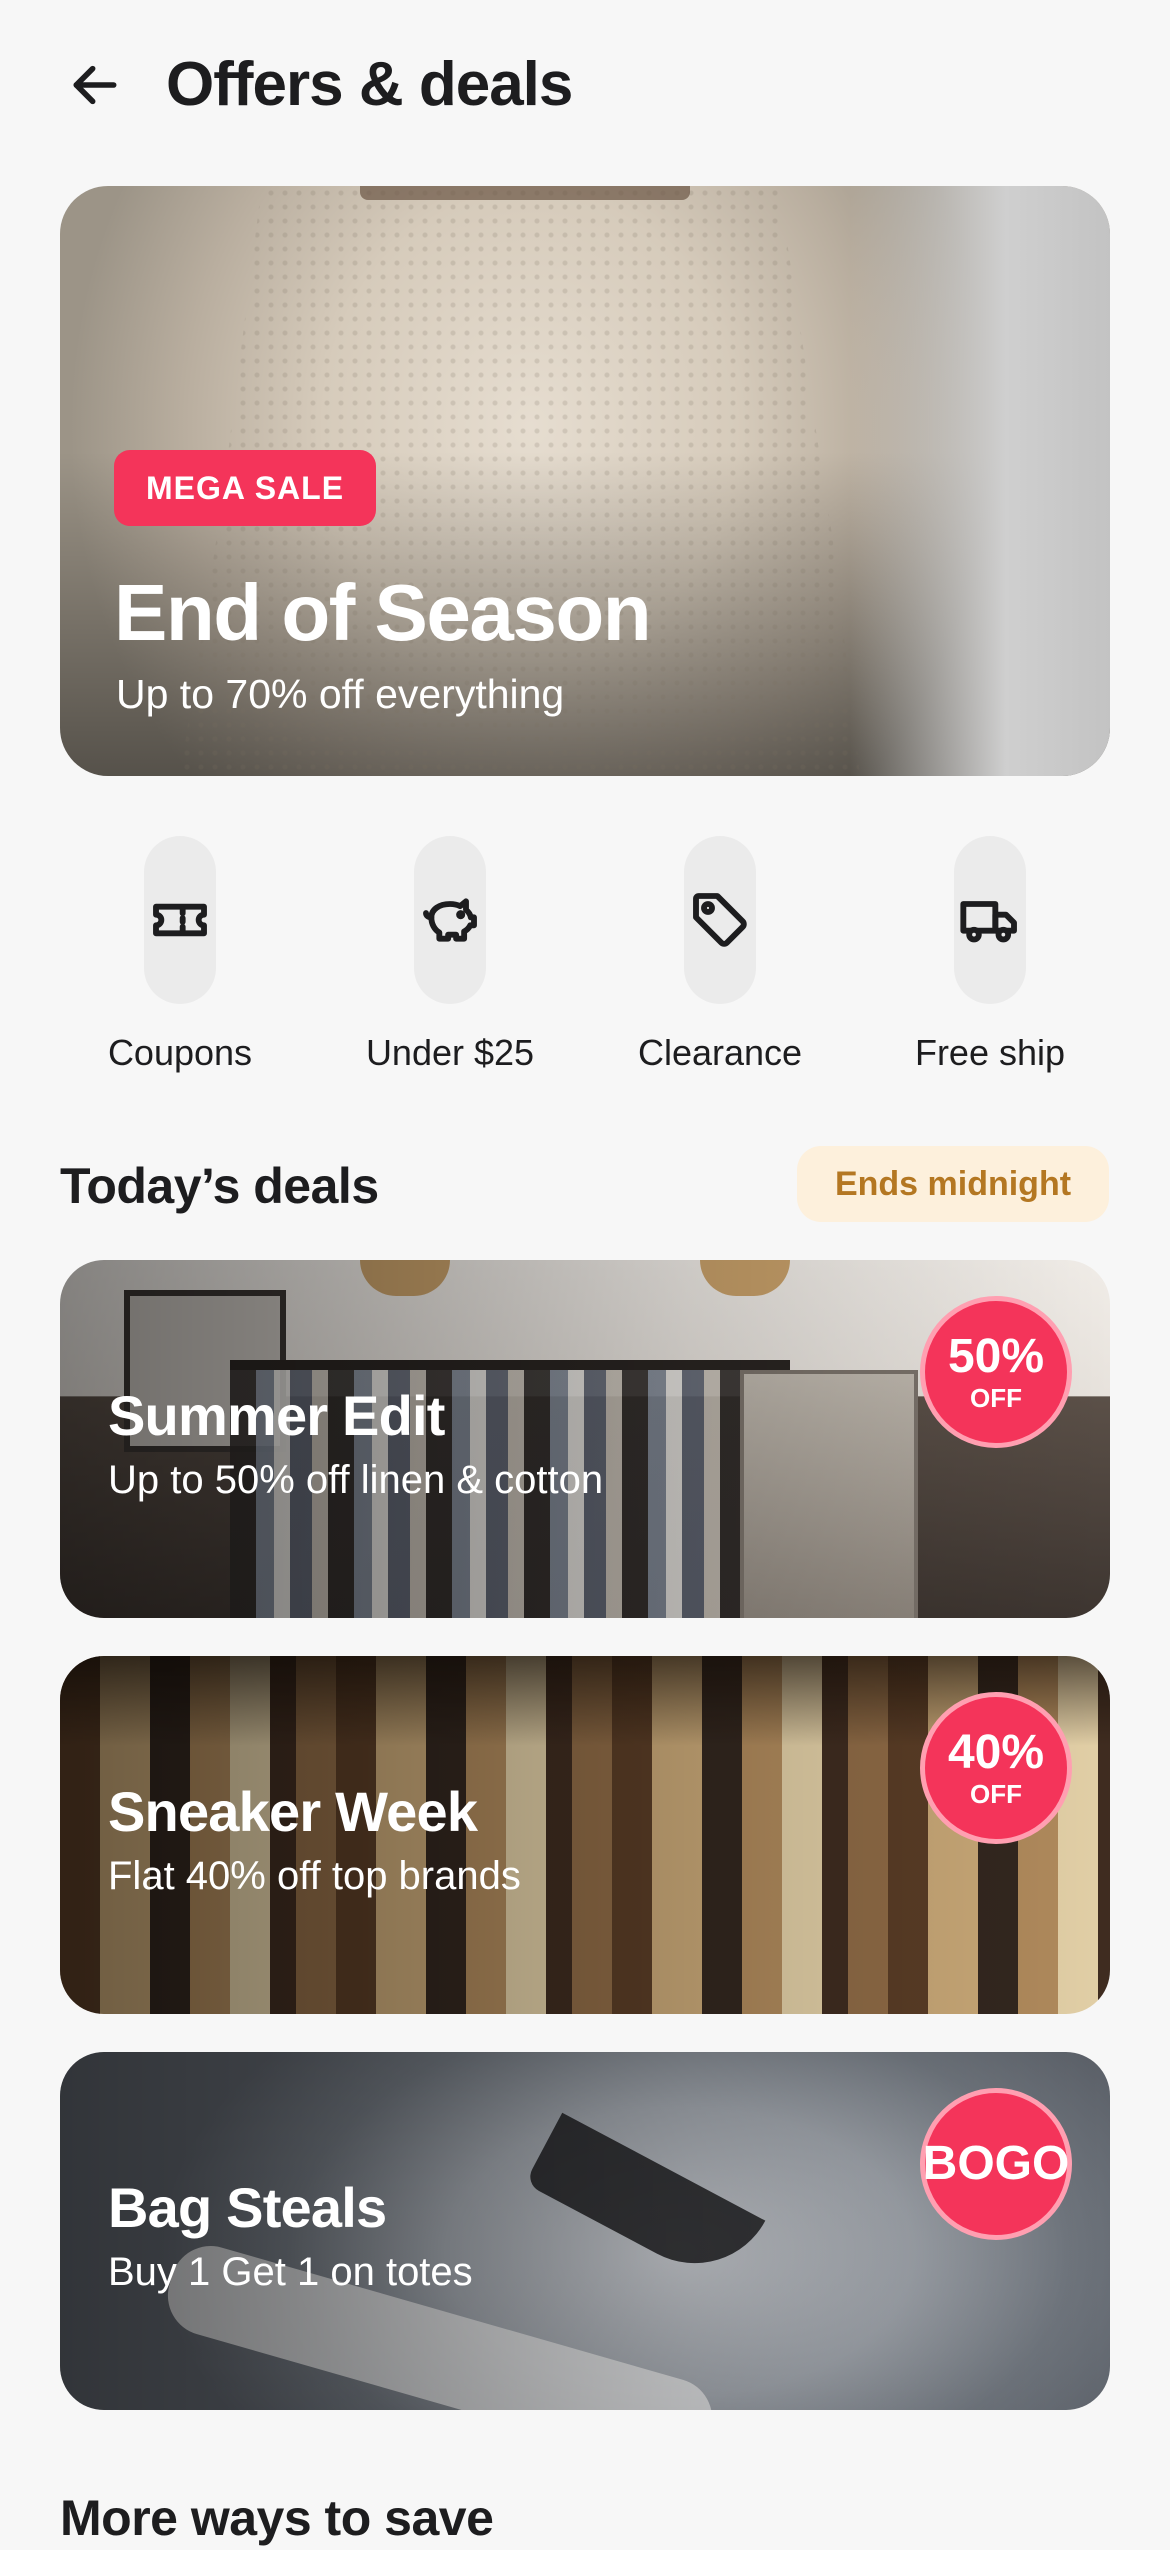 The width and height of the screenshot is (1170, 2550). Describe the element at coordinates (996, 1752) in the screenshot. I see `discount-value: 40%` at that location.